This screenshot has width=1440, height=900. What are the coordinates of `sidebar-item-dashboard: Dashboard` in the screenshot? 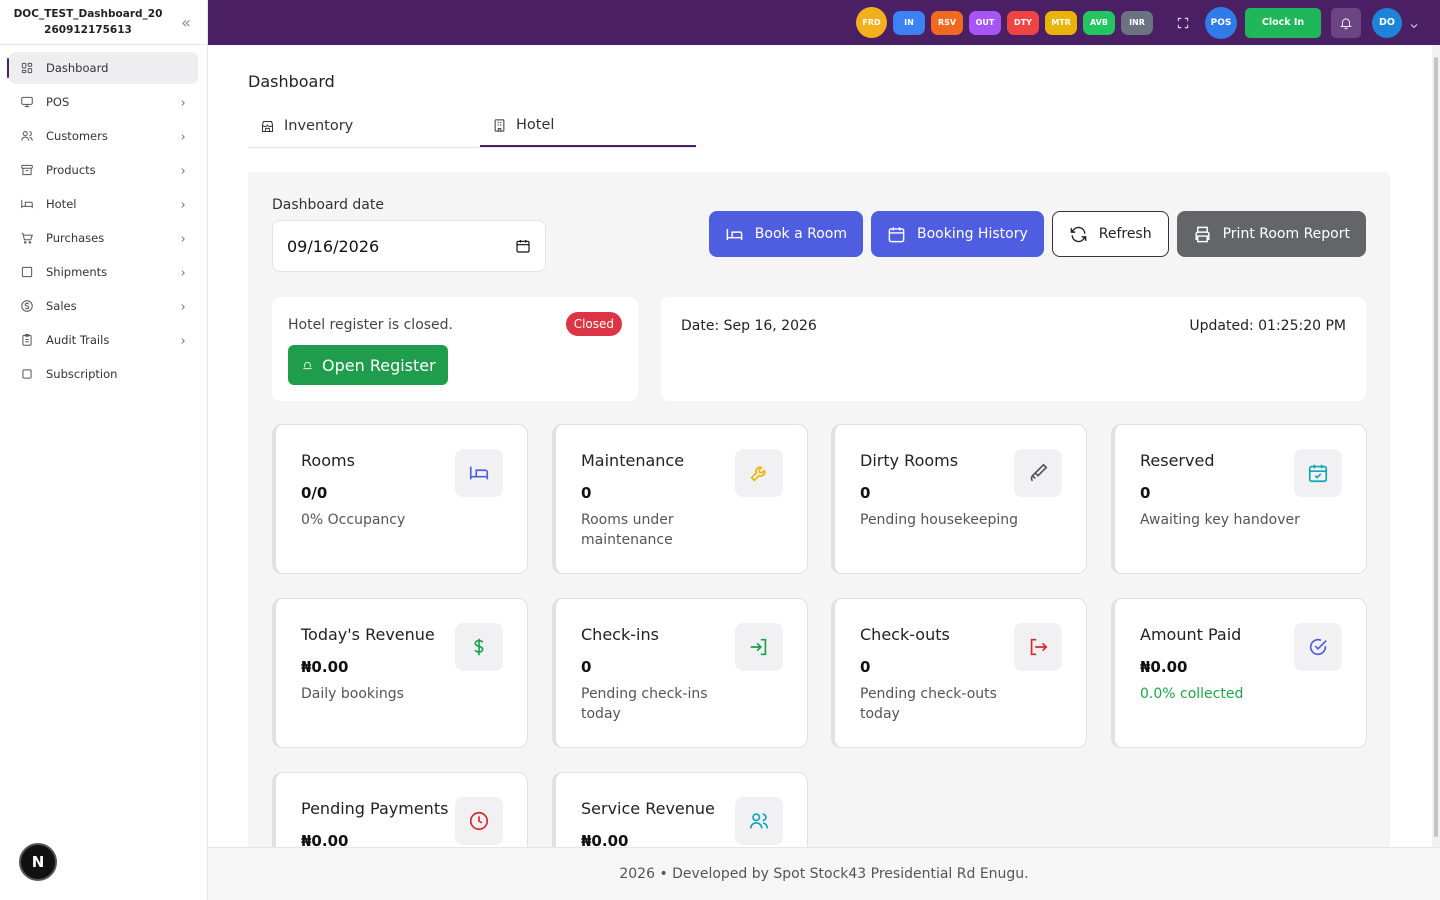 It's located at (102, 68).